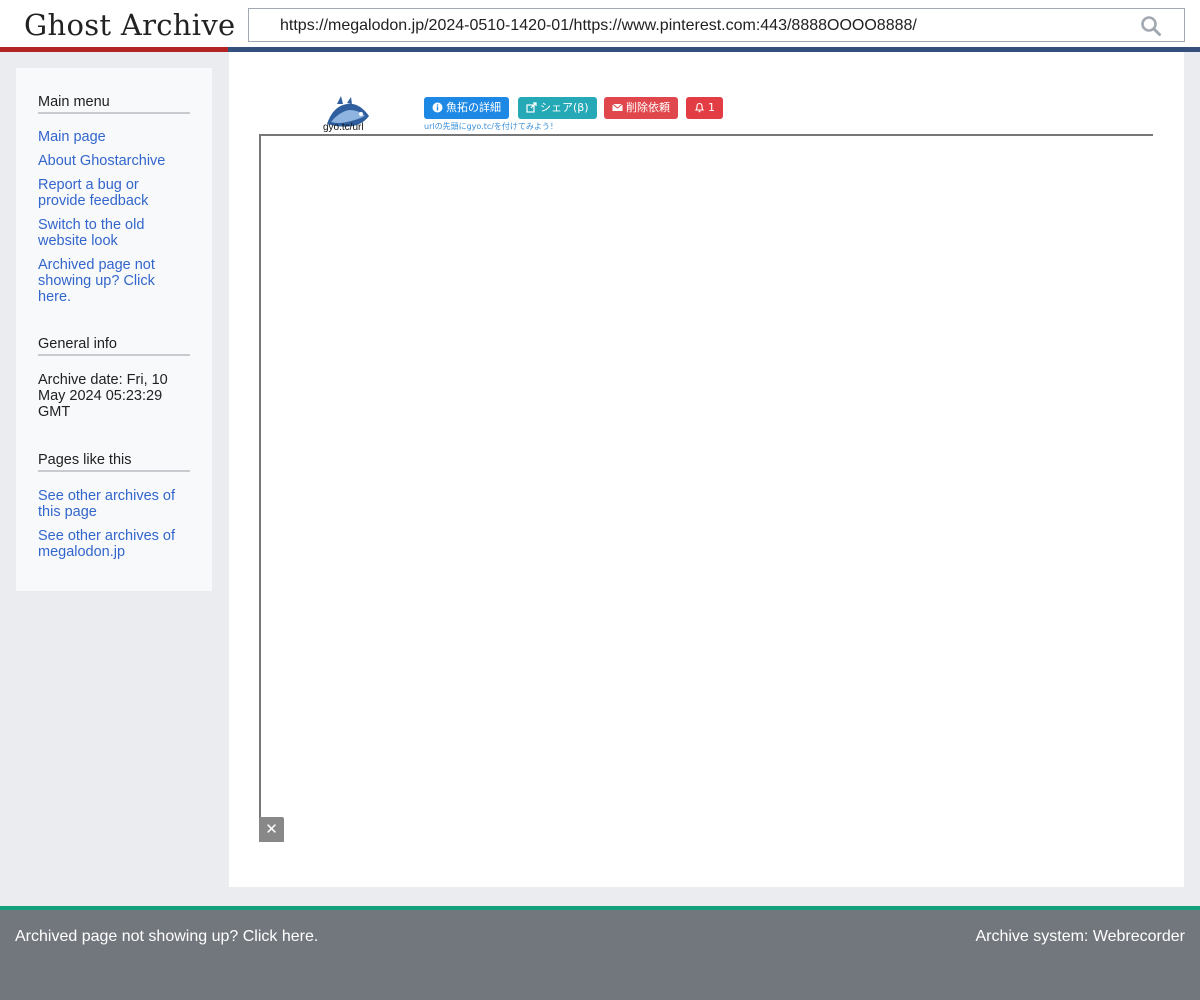  Describe the element at coordinates (343, 127) in the screenshot. I see `gyo-url-label: gyo.tc/url` at that location.